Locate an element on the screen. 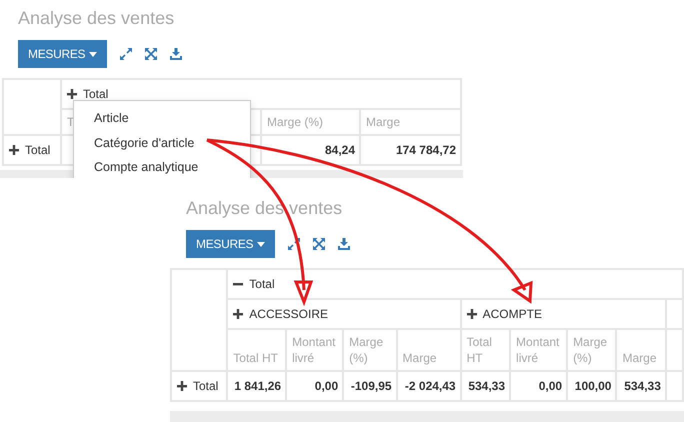 This screenshot has width=684, height=422. table-cell: 1 841,26 is located at coordinates (256, 386).